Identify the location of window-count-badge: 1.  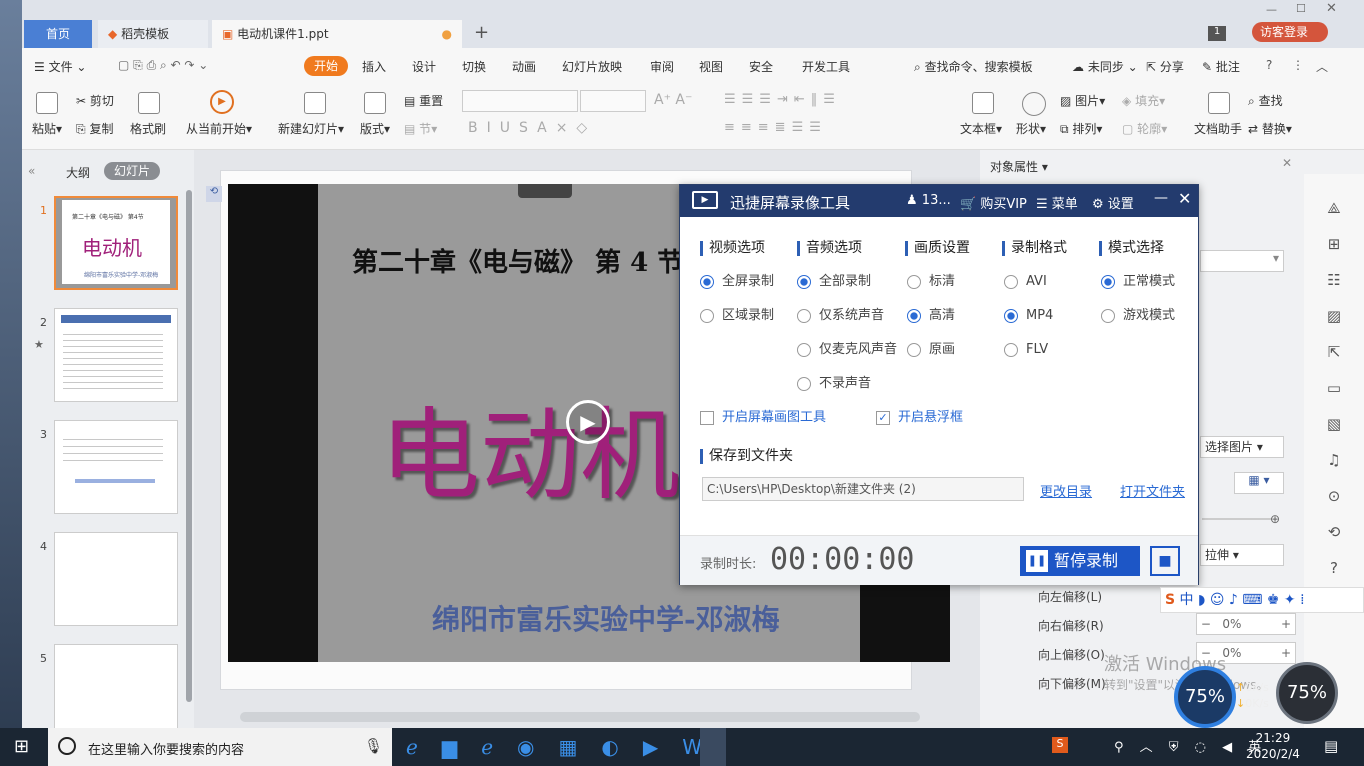
(1217, 33).